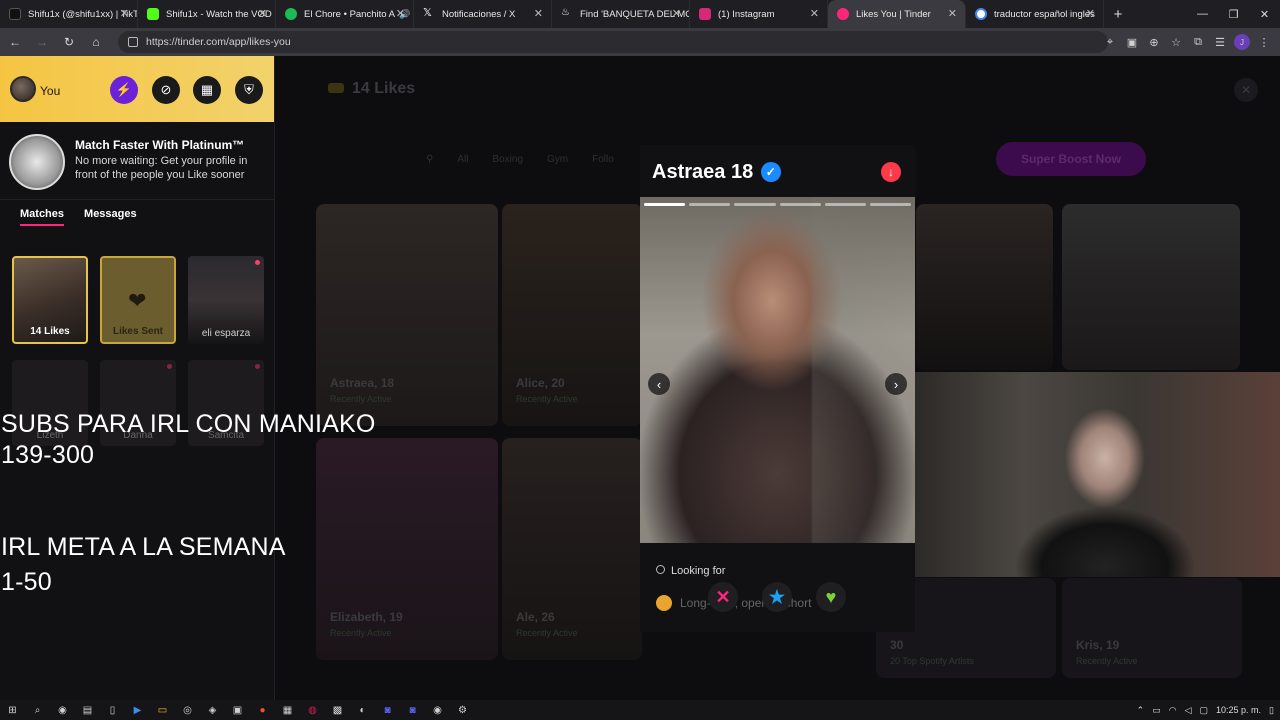  Describe the element at coordinates (312, 710) in the screenshot. I see `app-icon: ◍` at that location.